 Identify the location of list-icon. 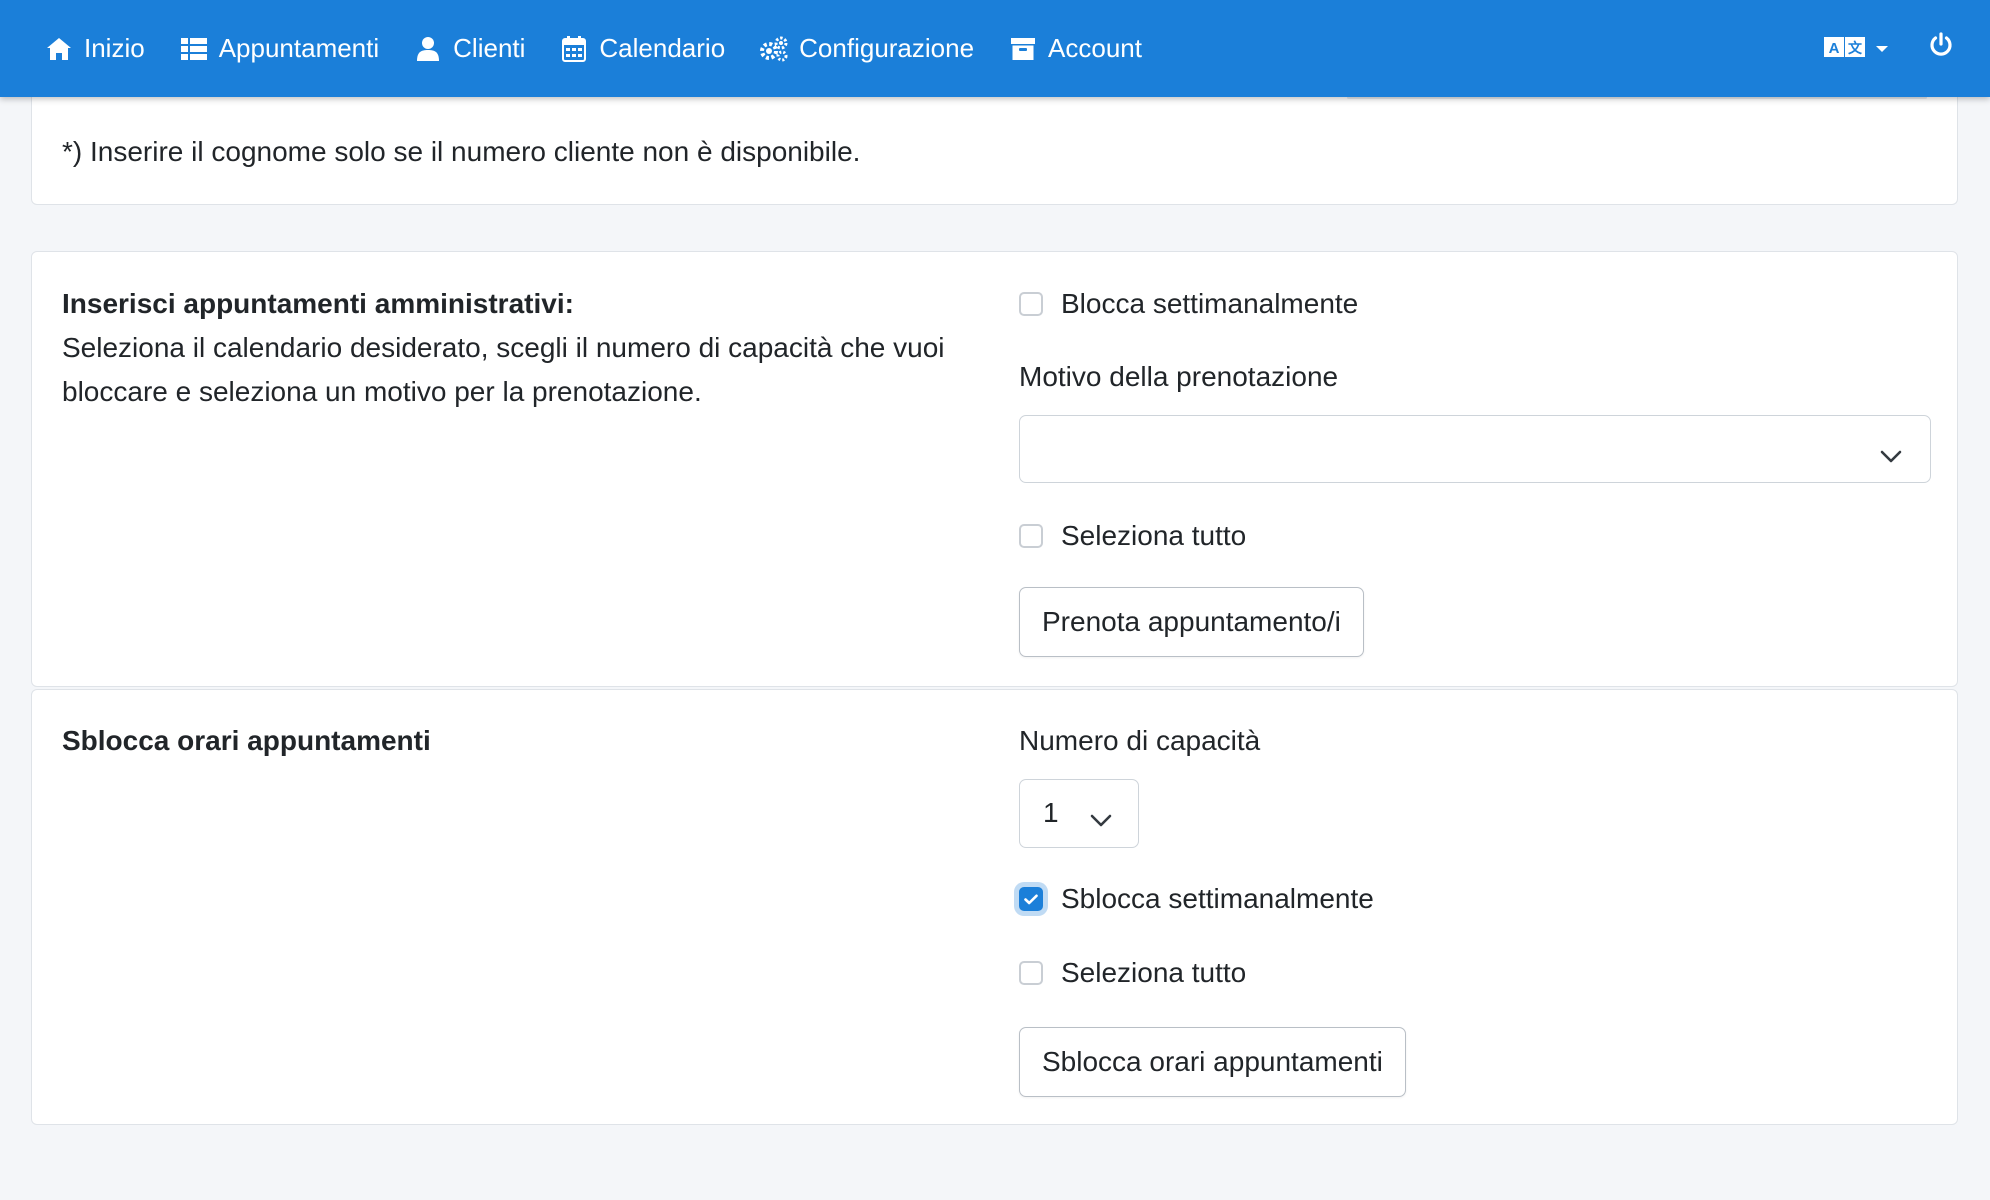
(194, 49).